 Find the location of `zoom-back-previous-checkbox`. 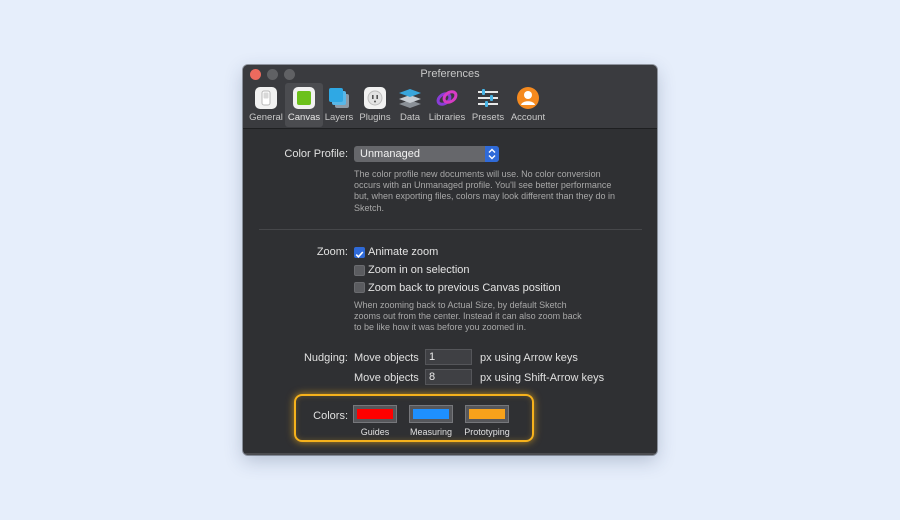

zoom-back-previous-checkbox is located at coordinates (359, 287).